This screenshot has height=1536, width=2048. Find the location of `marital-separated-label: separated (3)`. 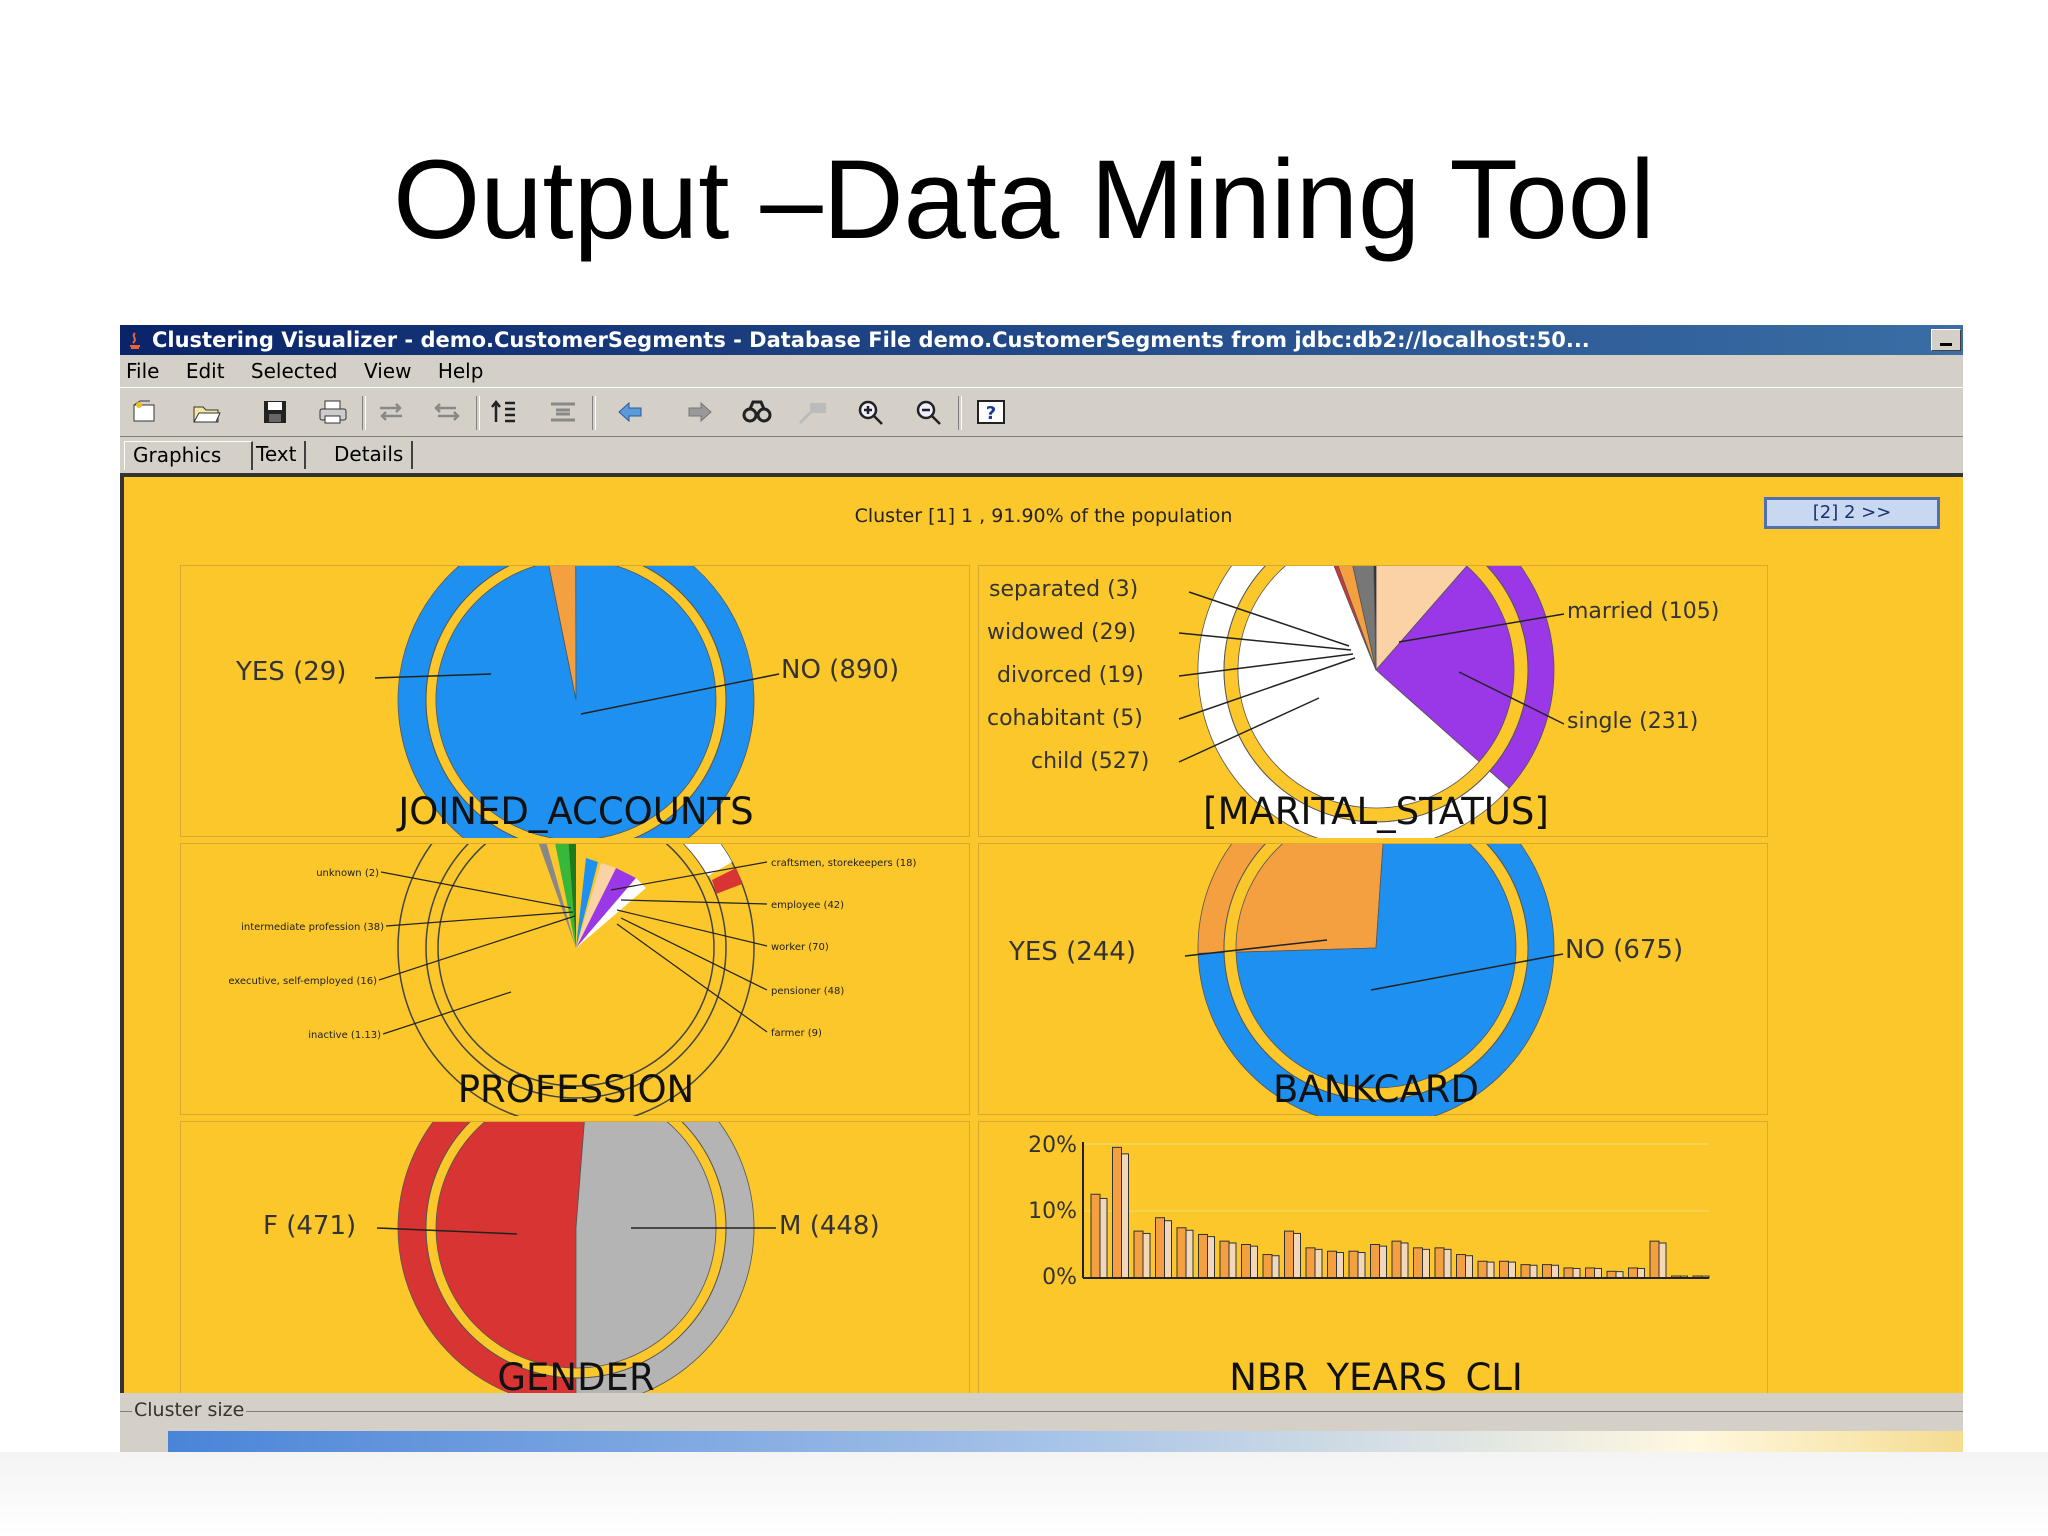

marital-separated-label: separated (3) is located at coordinates (1063, 589).